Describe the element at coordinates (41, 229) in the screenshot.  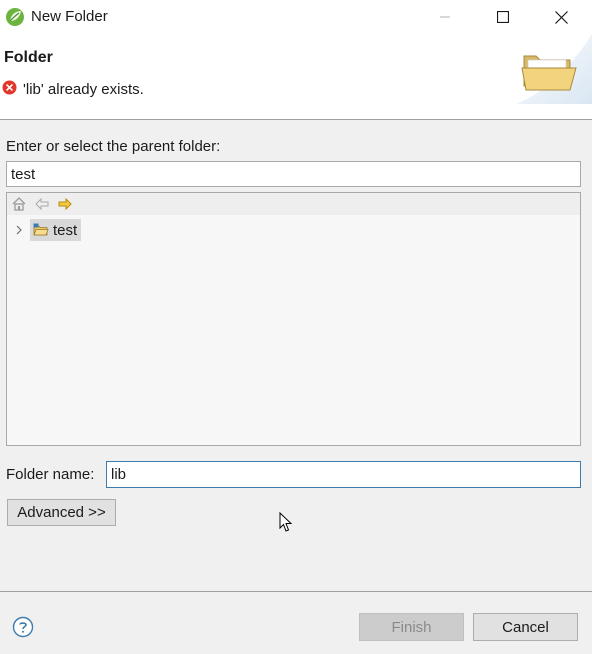
I see `open-project-folder-icon` at that location.